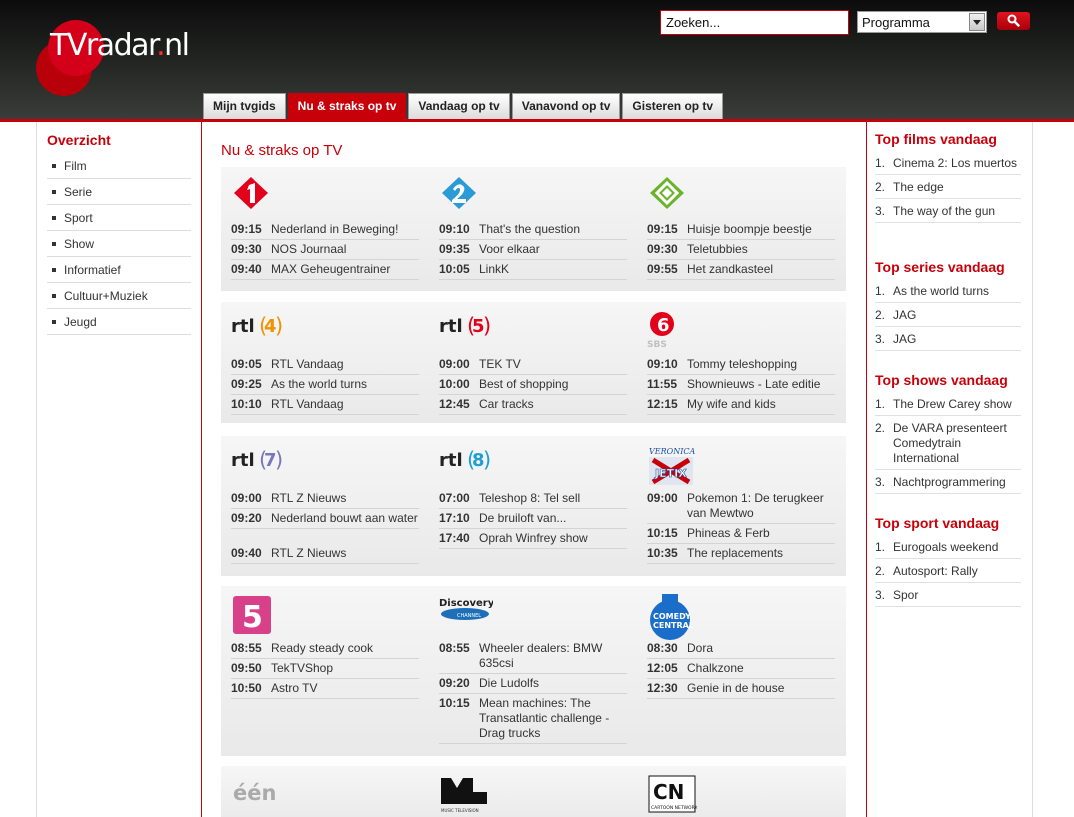  Describe the element at coordinates (119, 192) in the screenshot. I see `sidebar-item-serie: Serie` at that location.